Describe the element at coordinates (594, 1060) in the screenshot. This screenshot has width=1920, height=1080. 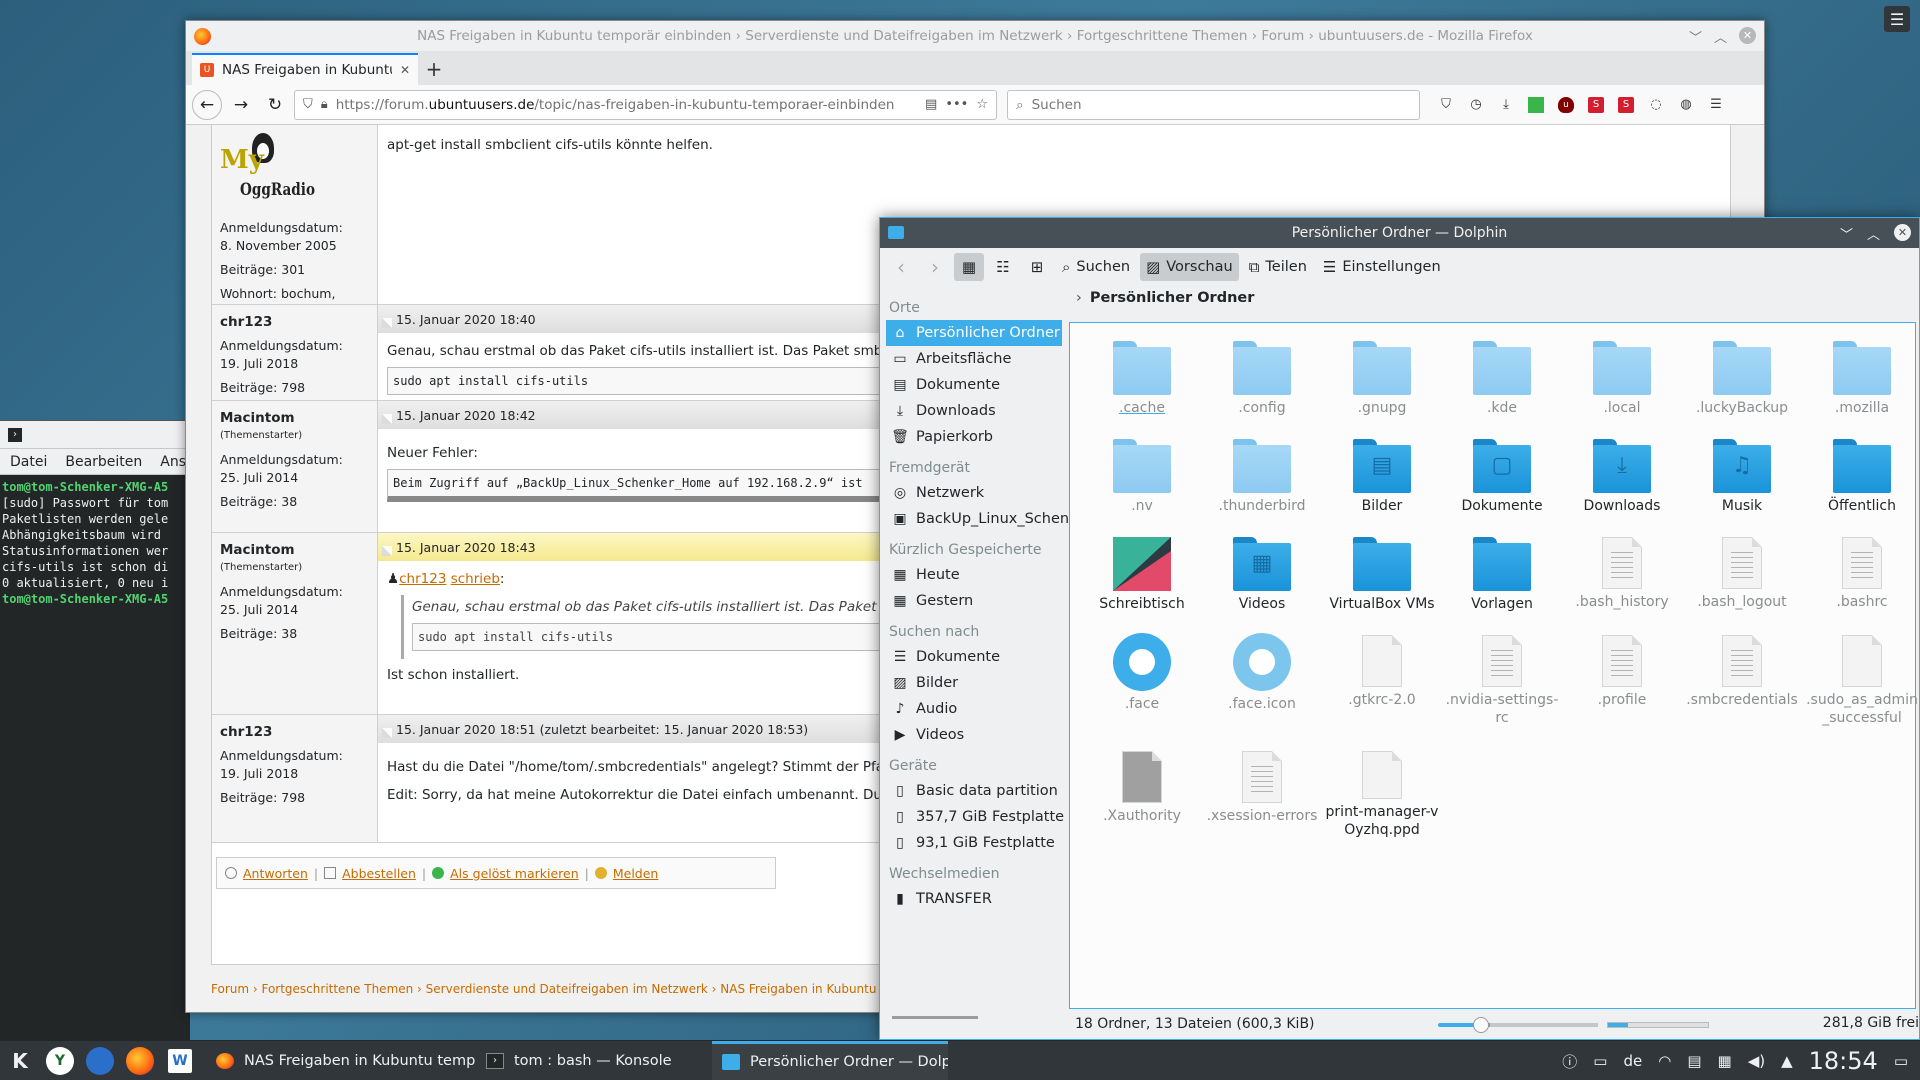
I see `taskbar-task: › tom : bash — Konsole` at that location.